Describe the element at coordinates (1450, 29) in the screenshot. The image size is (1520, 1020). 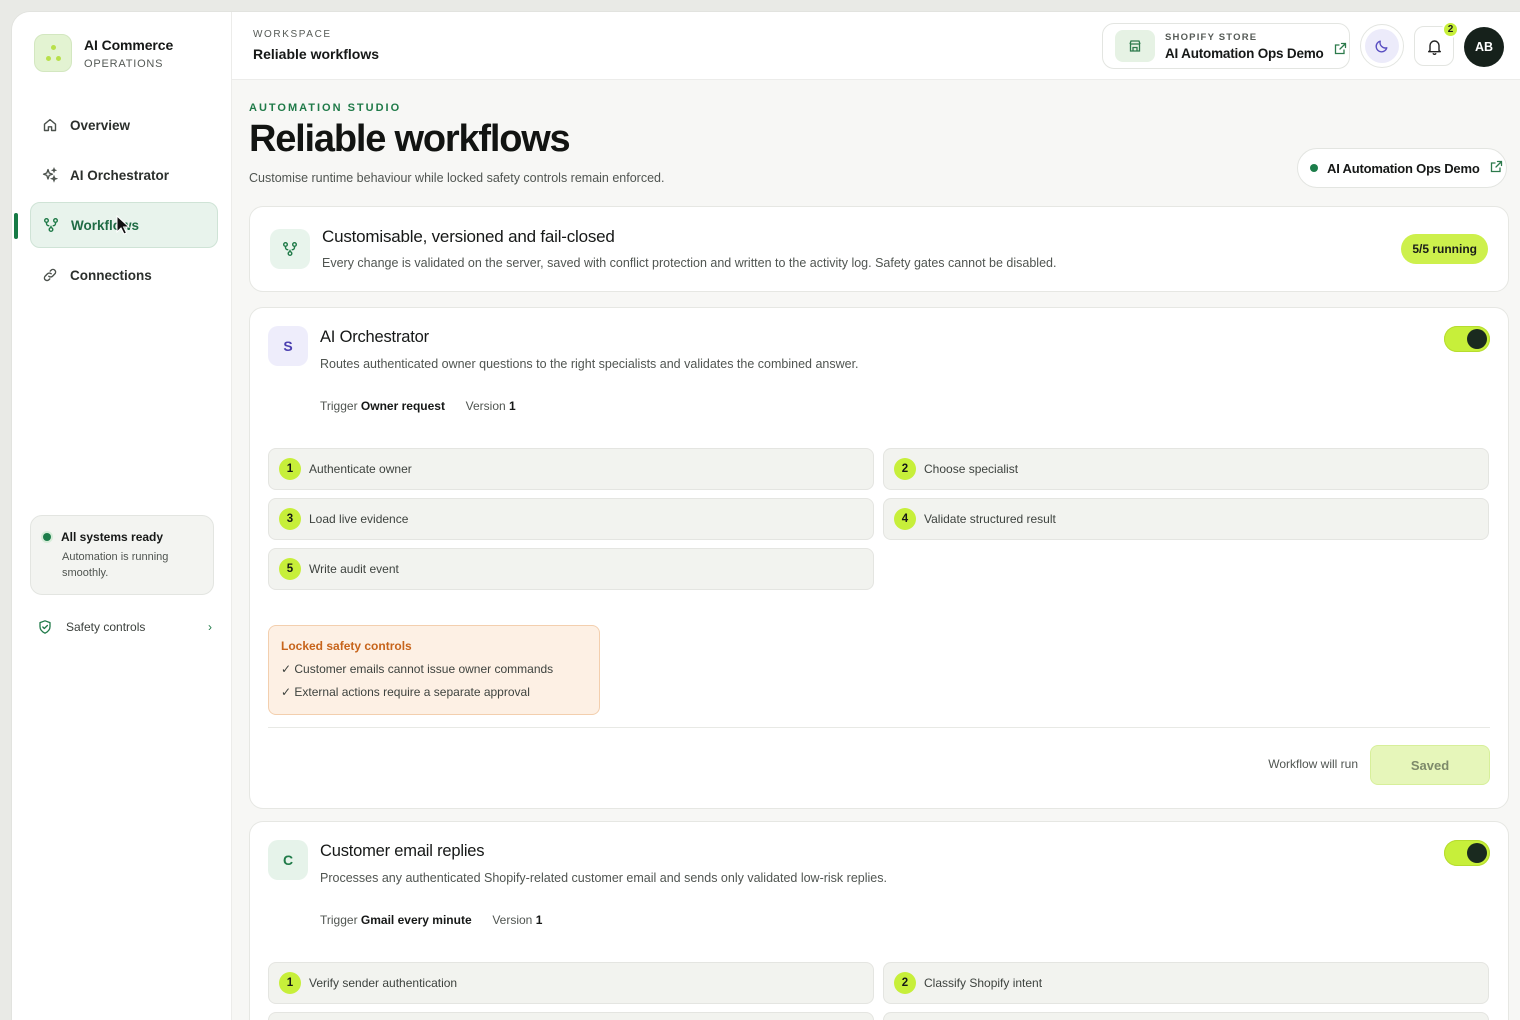
I see `notification-count-badge: 2` at that location.